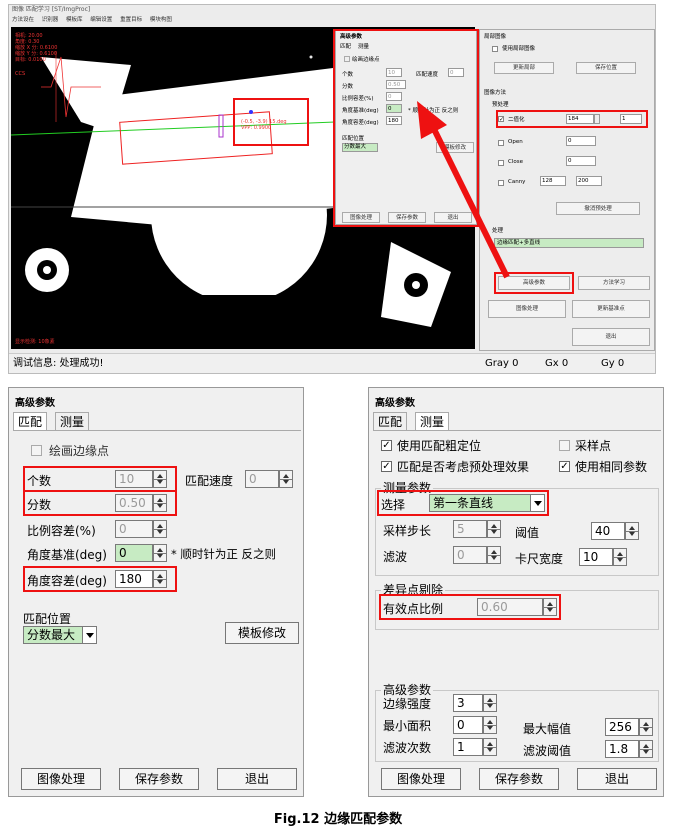 The image size is (676, 832). I want to click on highlight-match-result, so click(271, 122).